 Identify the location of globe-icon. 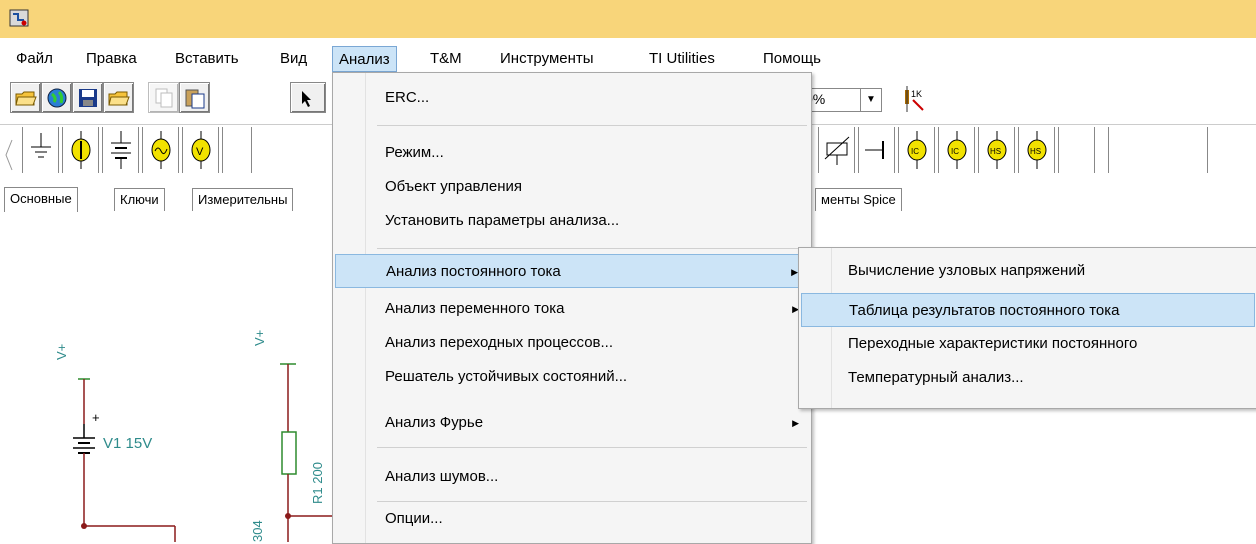
(56, 97).